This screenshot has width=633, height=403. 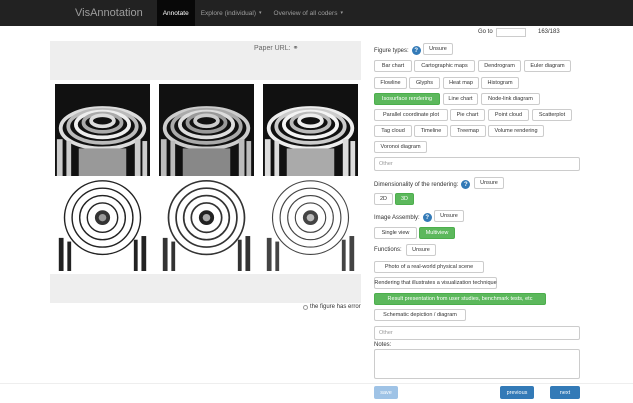 I want to click on option-bar-chart: Bar chart, so click(x=393, y=66).